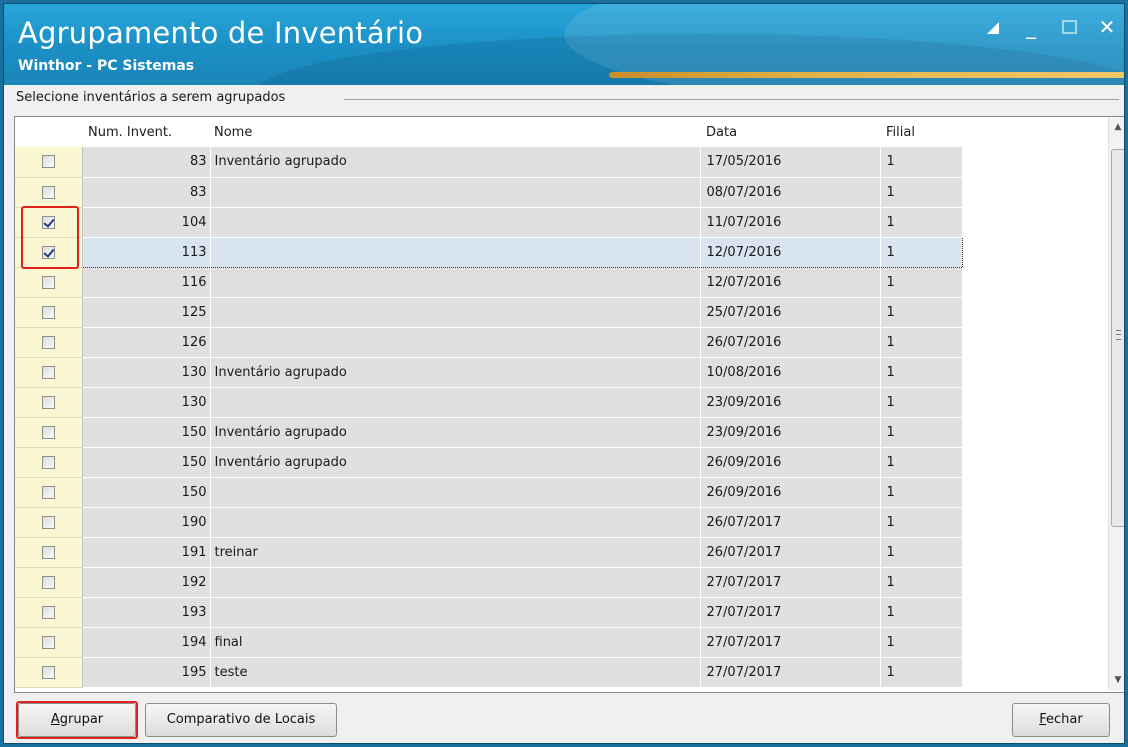 The image size is (1128, 747). I want to click on header-nome: Nome, so click(455, 132).